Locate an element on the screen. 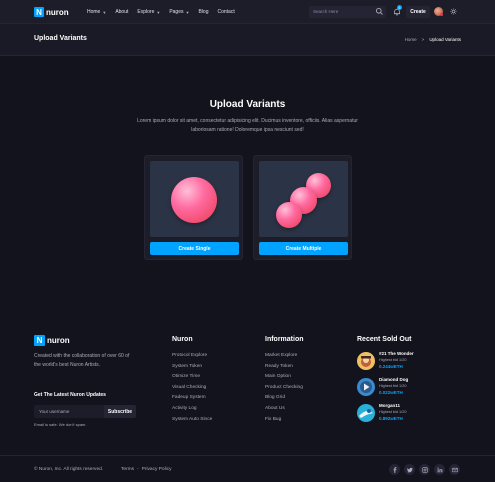 This screenshot has height=482, width=495. nav-blog-label: Blog is located at coordinates (203, 12).